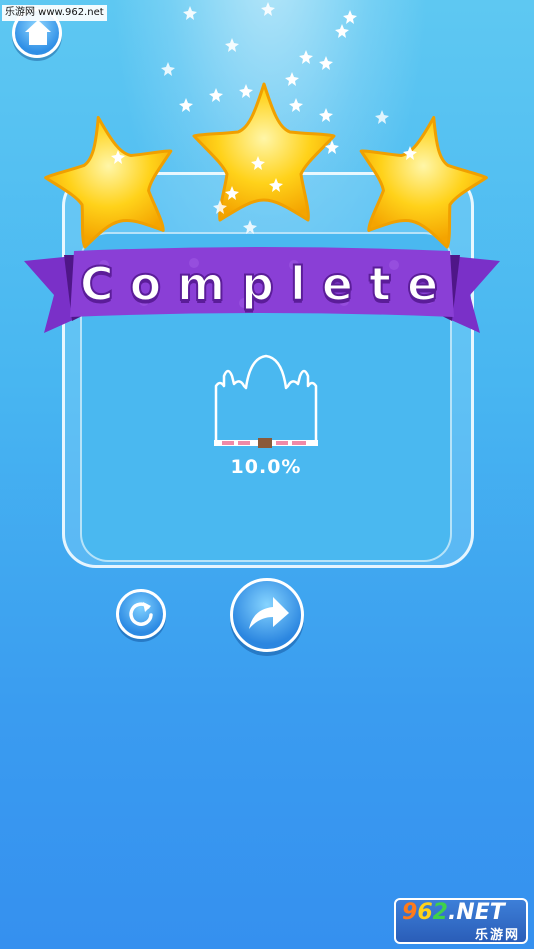 The width and height of the screenshot is (534, 949). I want to click on next-button, so click(267, 615).